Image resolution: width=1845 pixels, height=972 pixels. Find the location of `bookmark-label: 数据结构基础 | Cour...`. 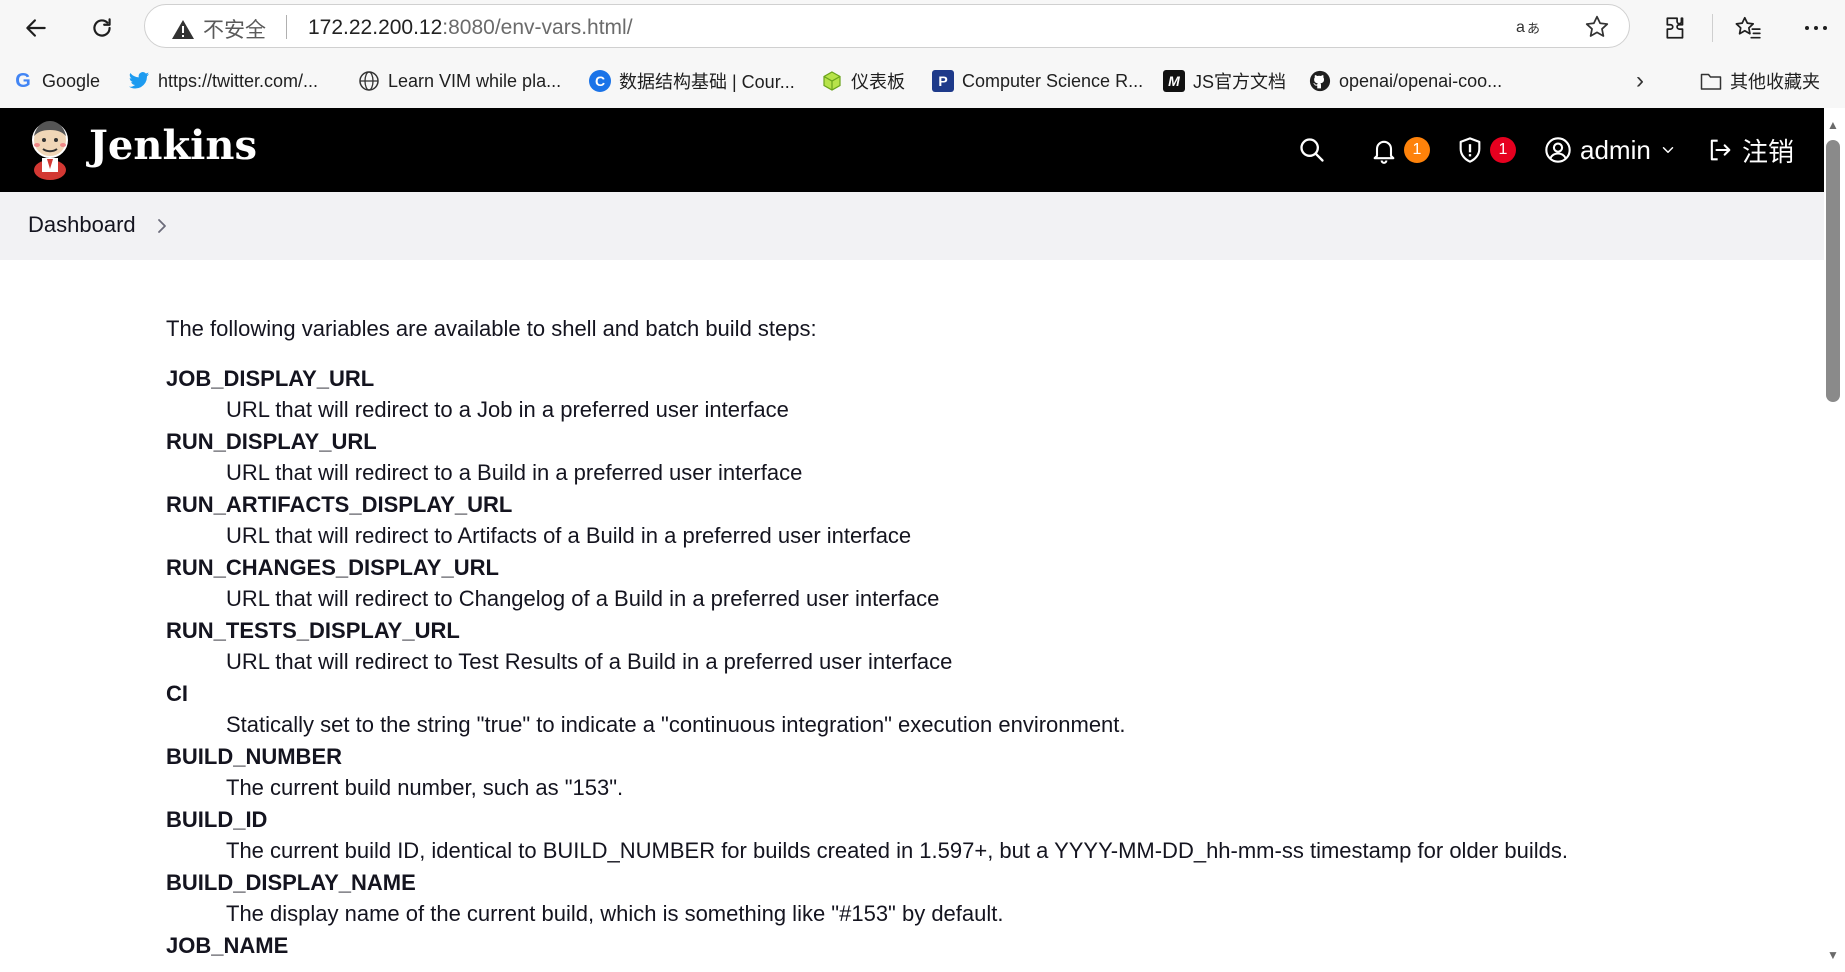

bookmark-label: 数据结构基础 | Cour... is located at coordinates (707, 82).